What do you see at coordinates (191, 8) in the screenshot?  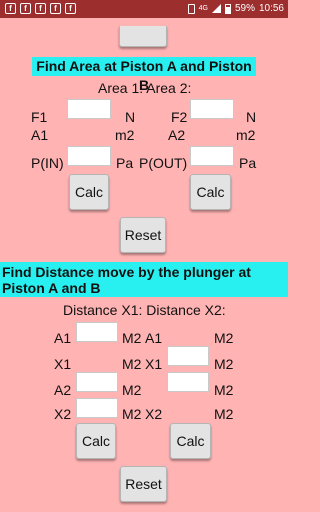 I see `vibrate-icon` at bounding box center [191, 8].